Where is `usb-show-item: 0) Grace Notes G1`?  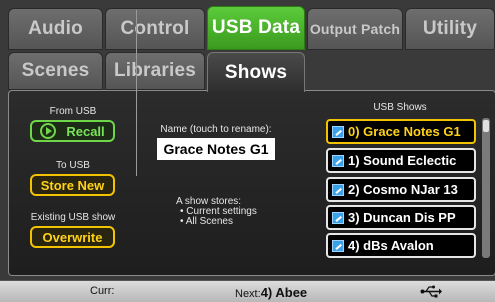 usb-show-item: 0) Grace Notes G1 is located at coordinates (401, 131).